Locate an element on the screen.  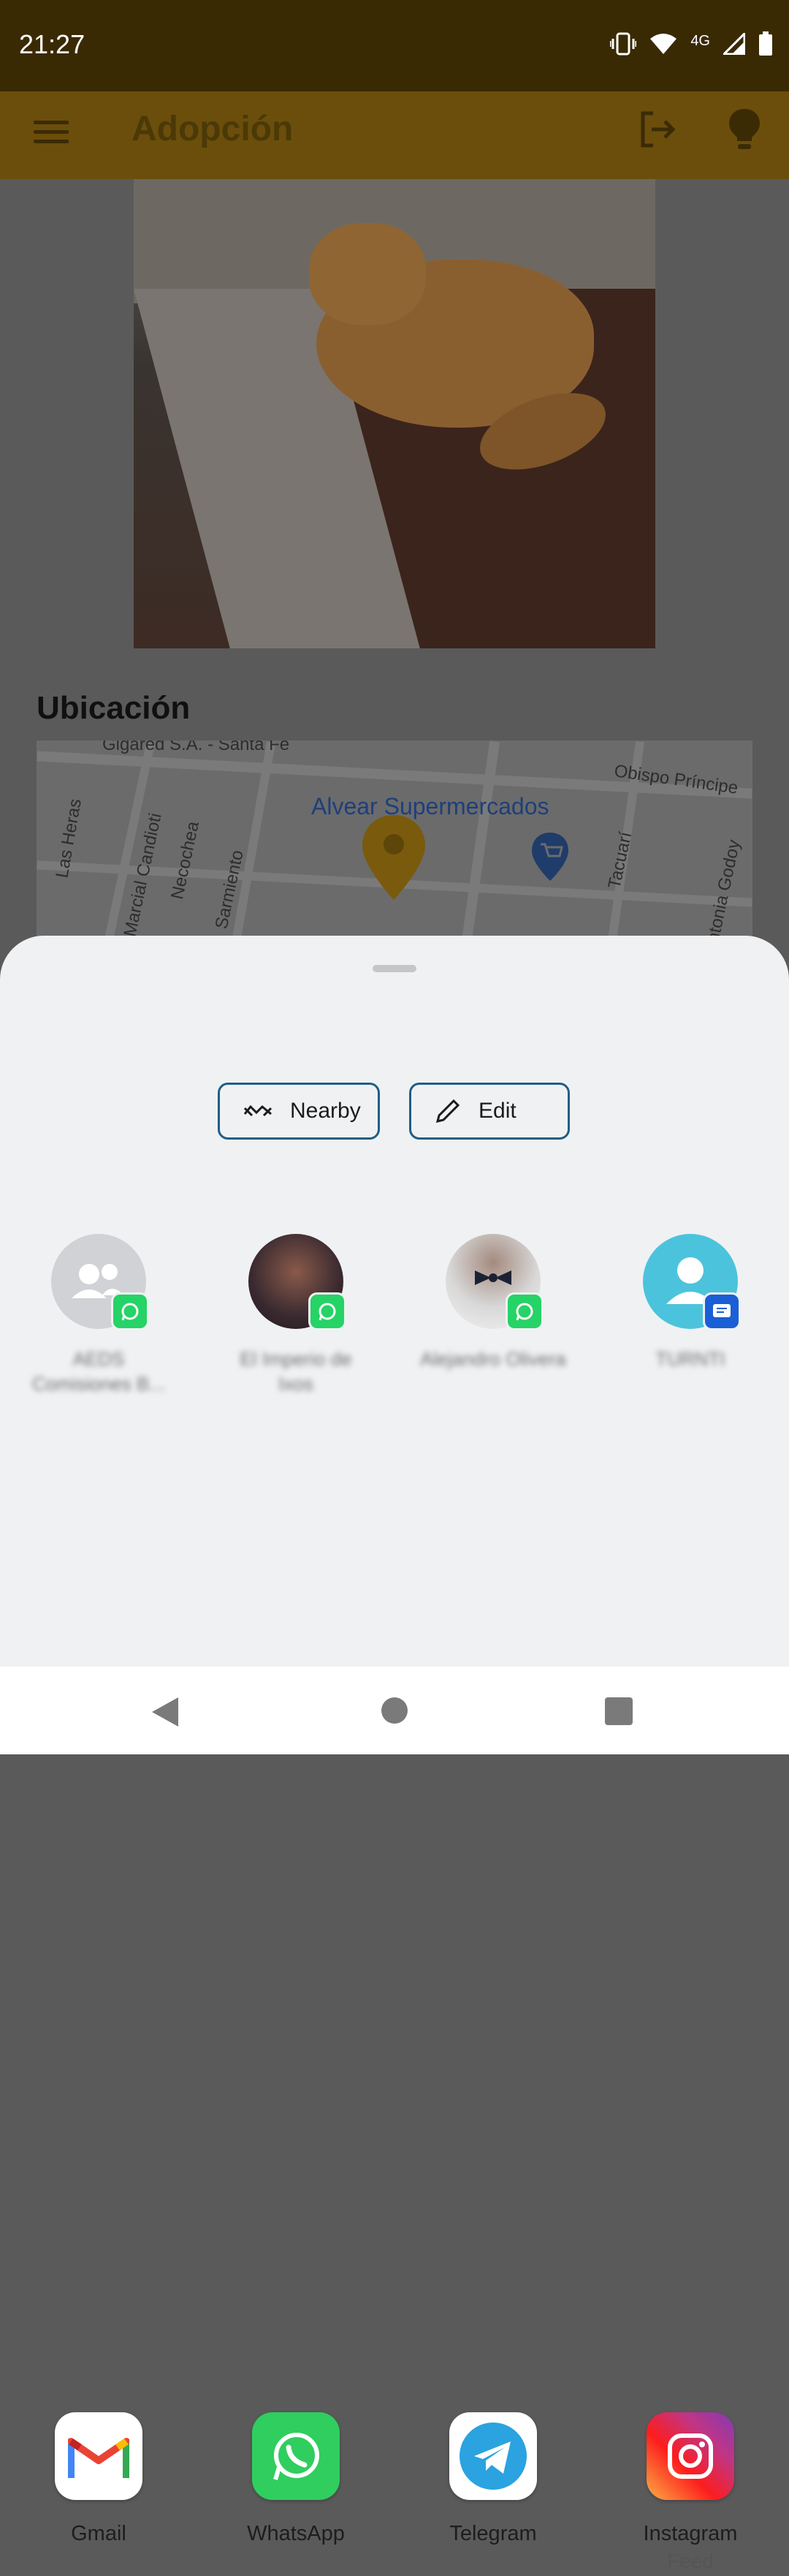
logout-icon is located at coordinates (657, 129).